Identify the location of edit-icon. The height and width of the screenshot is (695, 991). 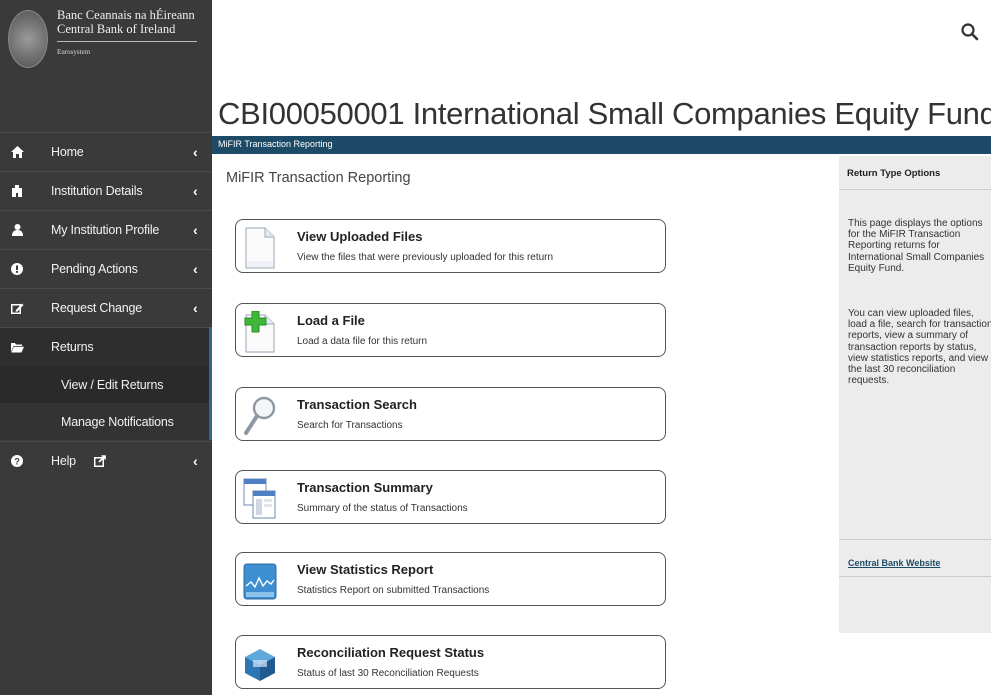
(17, 308).